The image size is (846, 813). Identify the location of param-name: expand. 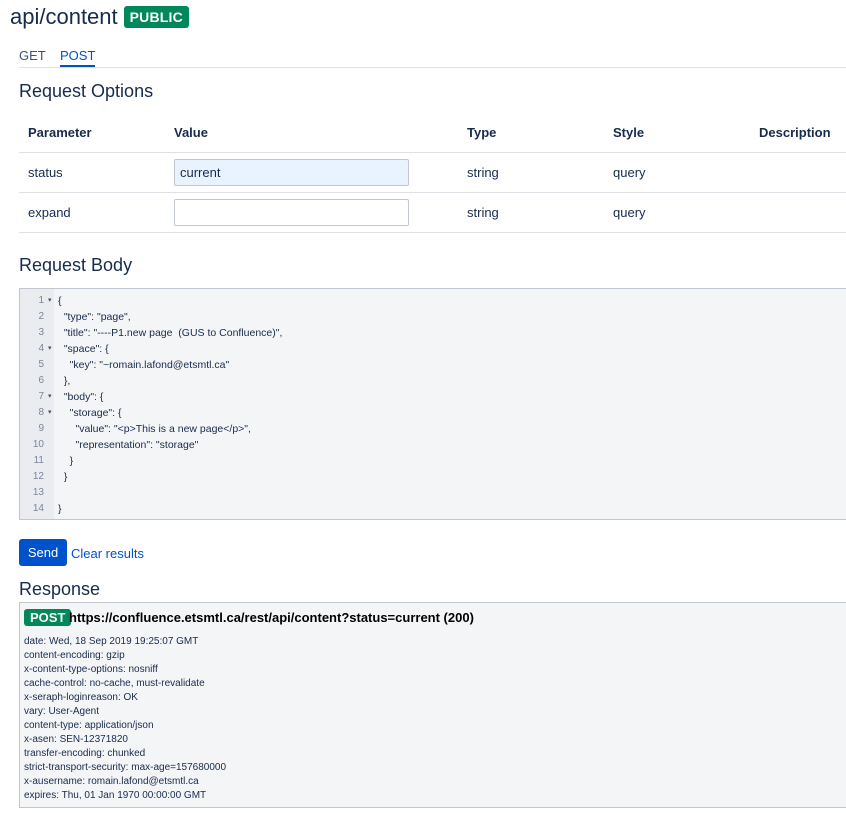
(92, 212).